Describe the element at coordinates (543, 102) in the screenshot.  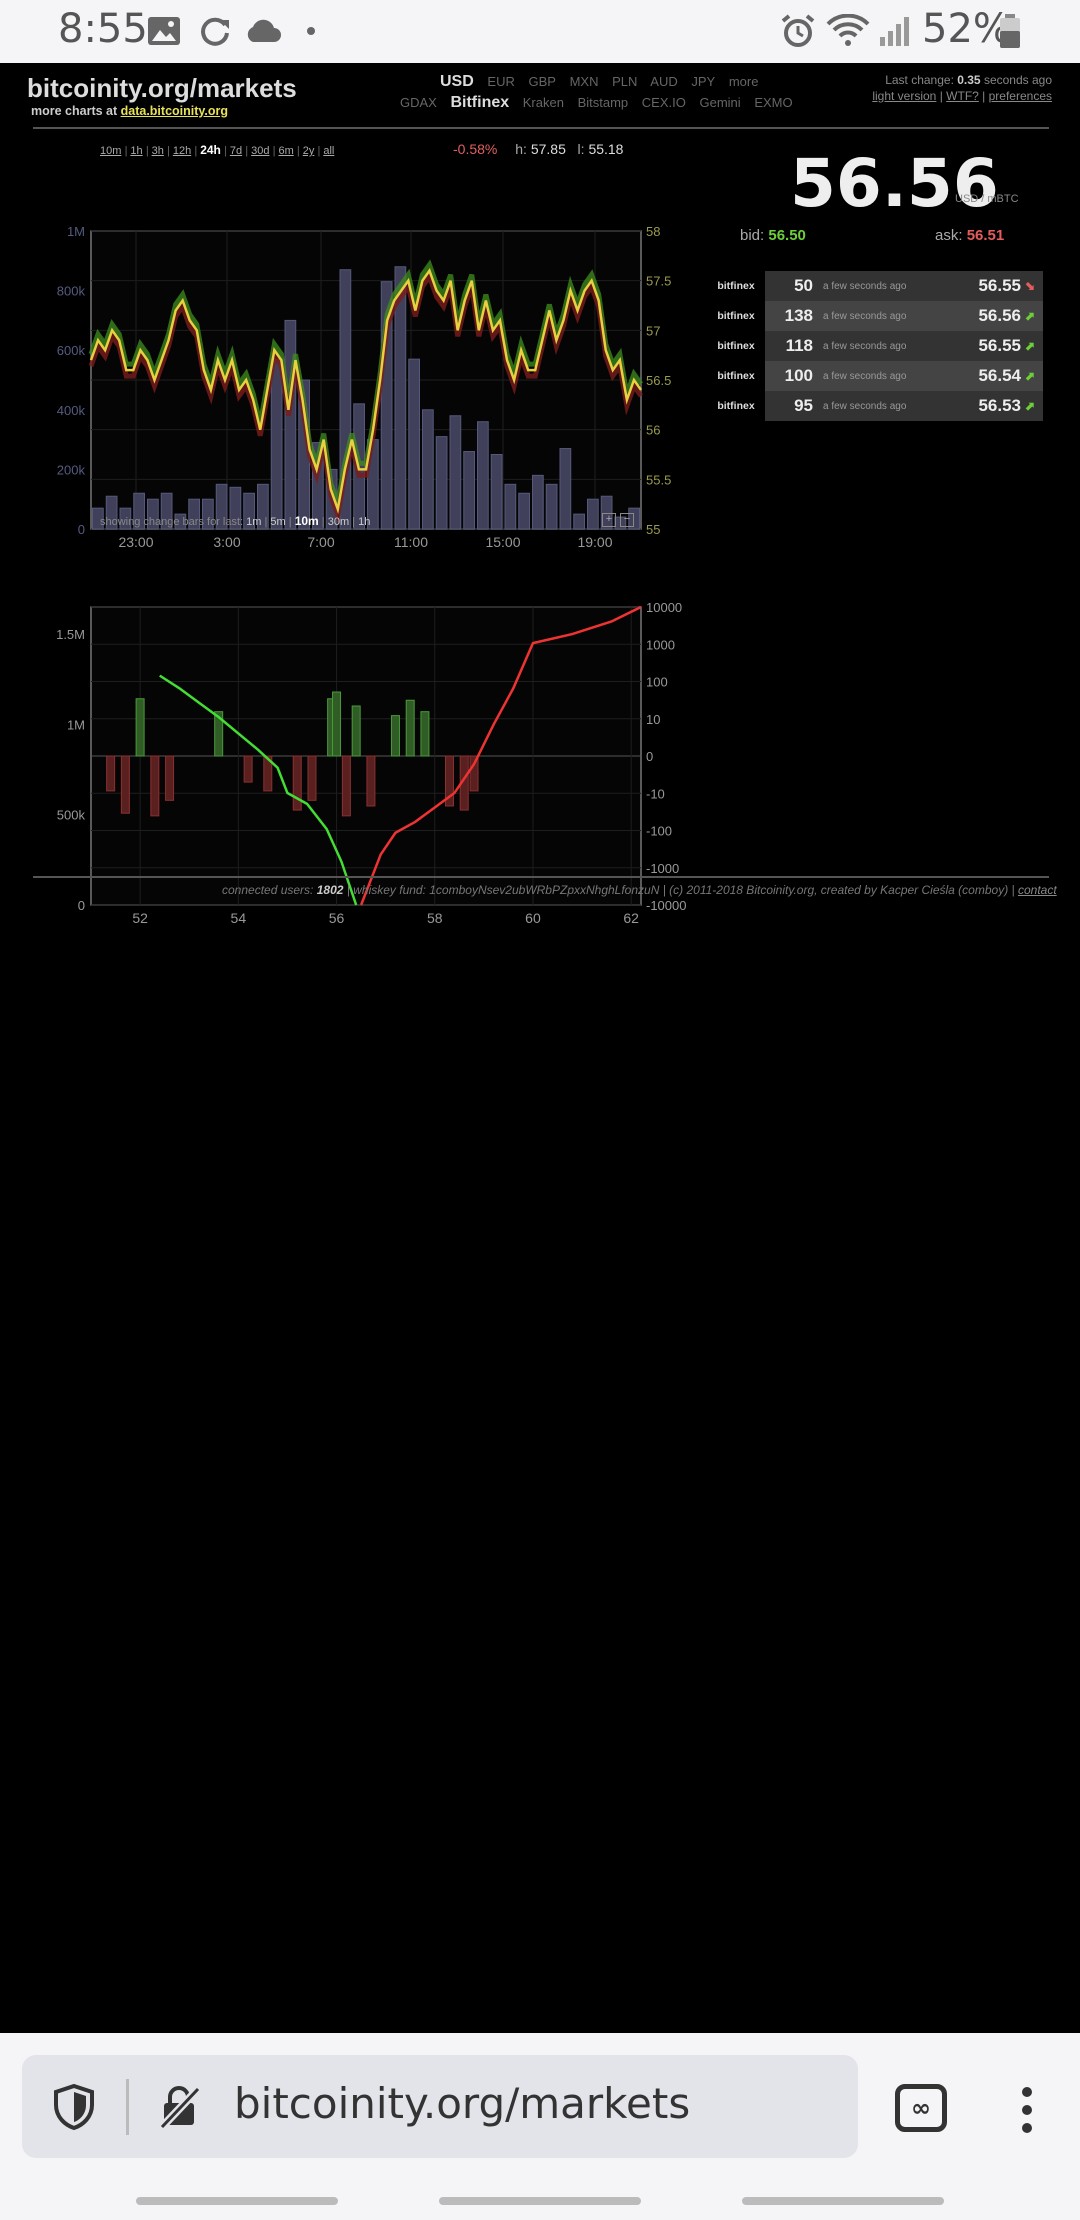
I see `exchange-kraken: Kraken` at that location.